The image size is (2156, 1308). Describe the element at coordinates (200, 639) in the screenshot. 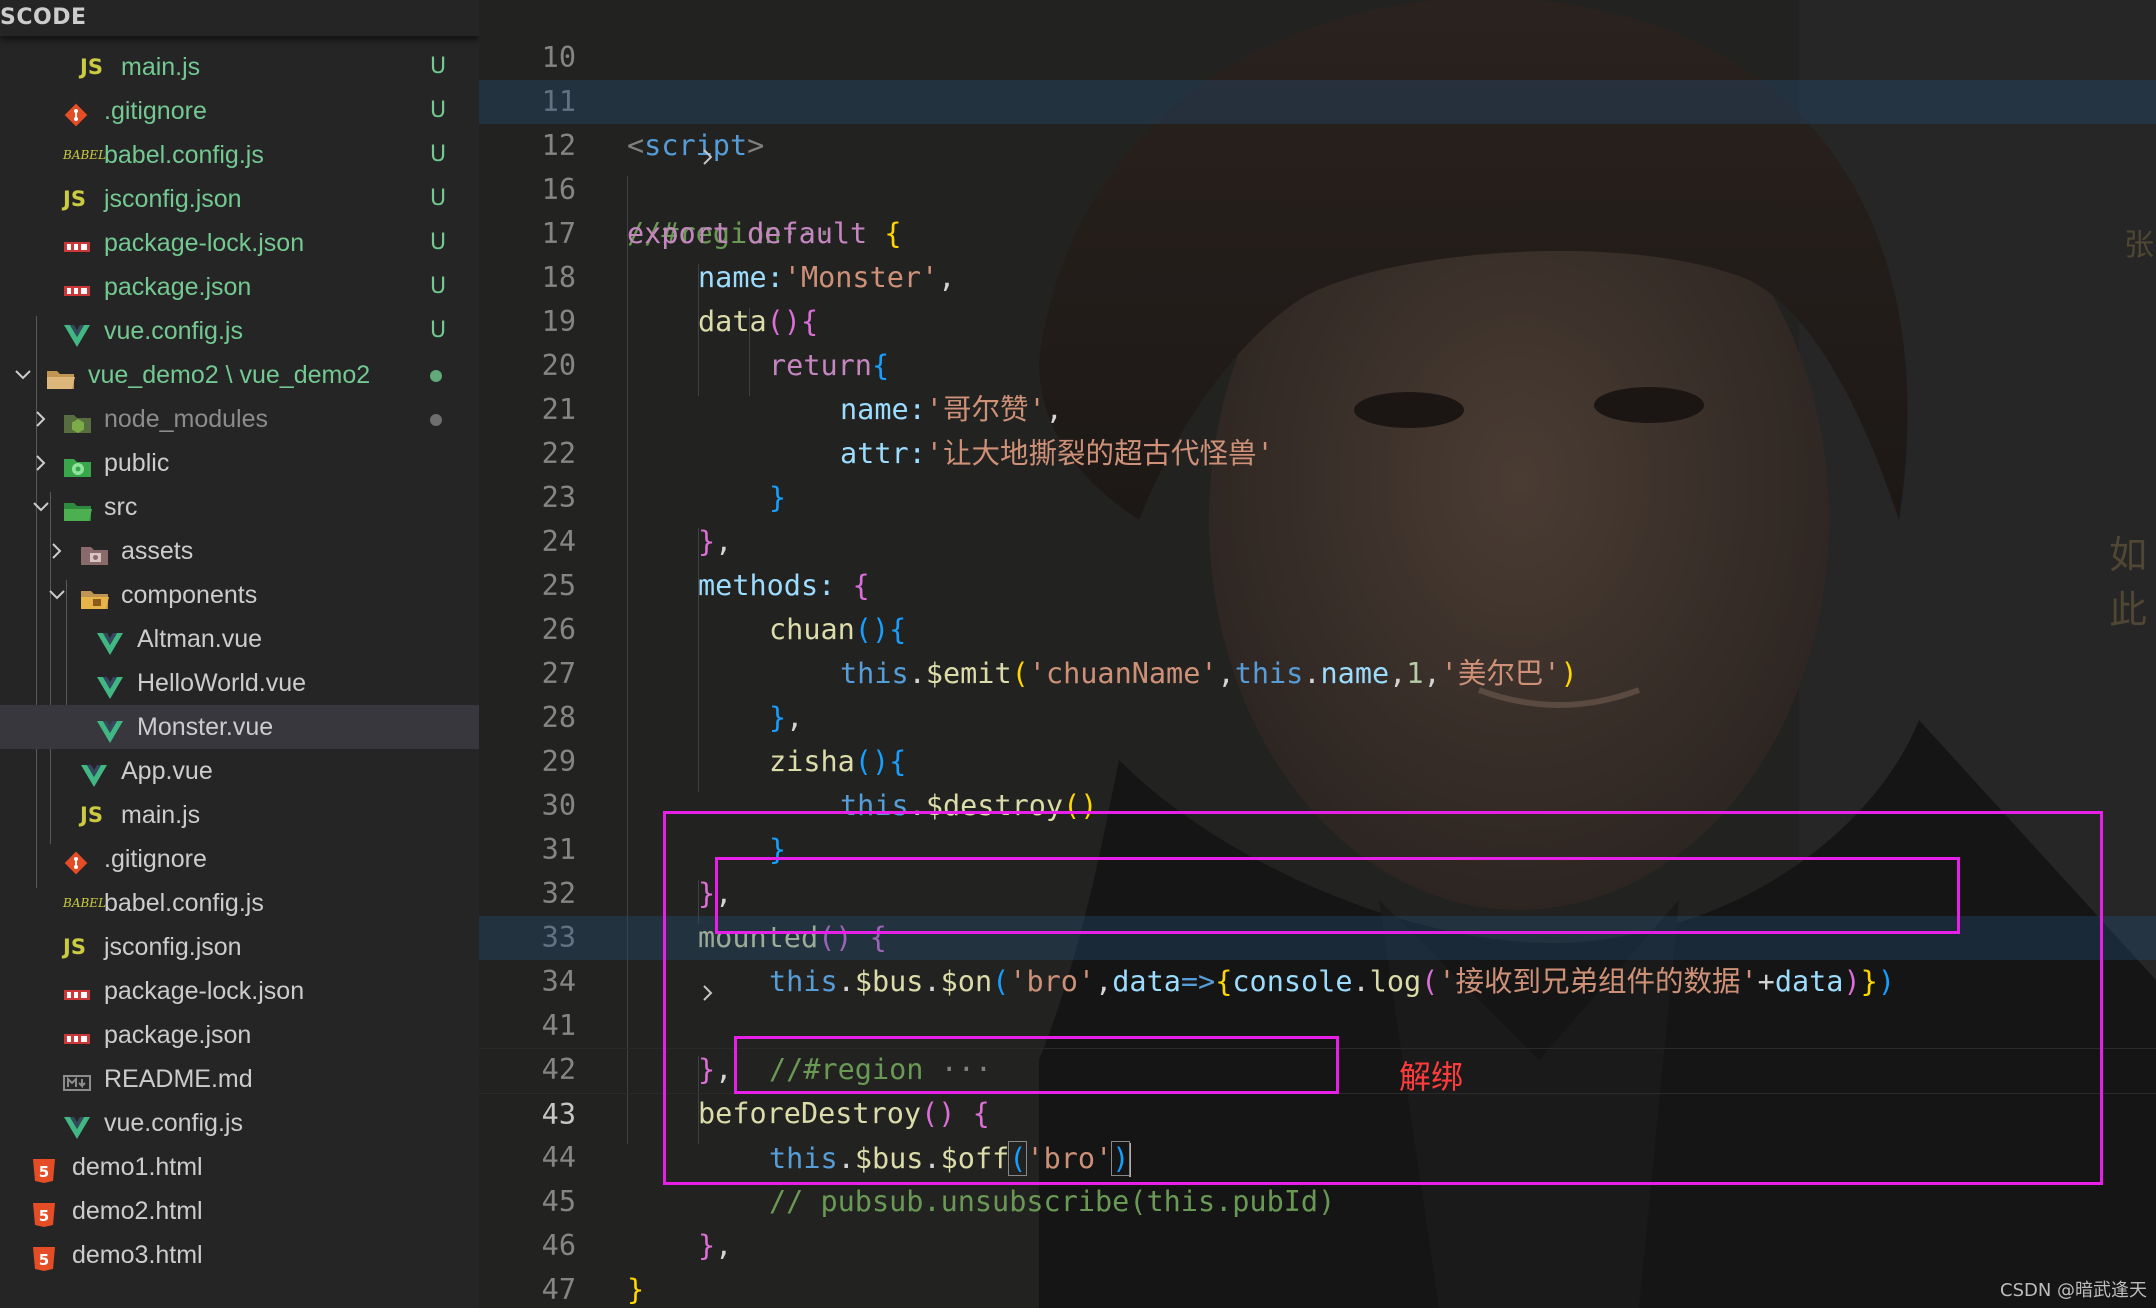

I see `file-label: Altman.vue` at that location.